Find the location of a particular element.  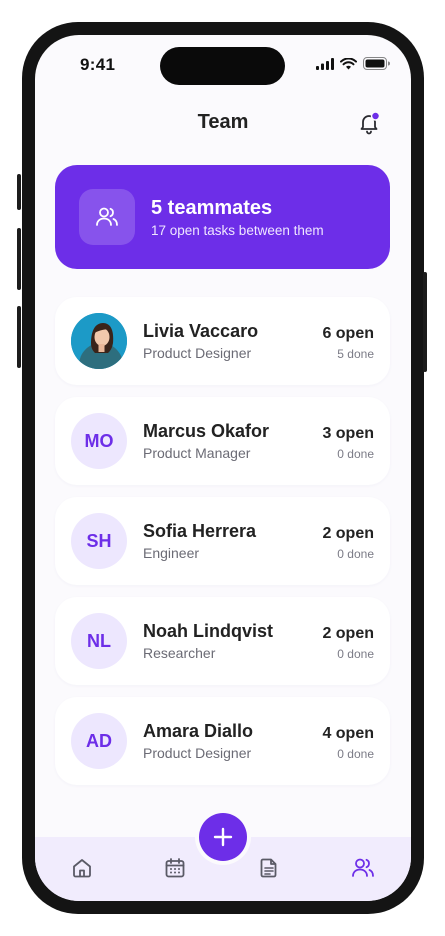

signal-icon is located at coordinates (325, 63).